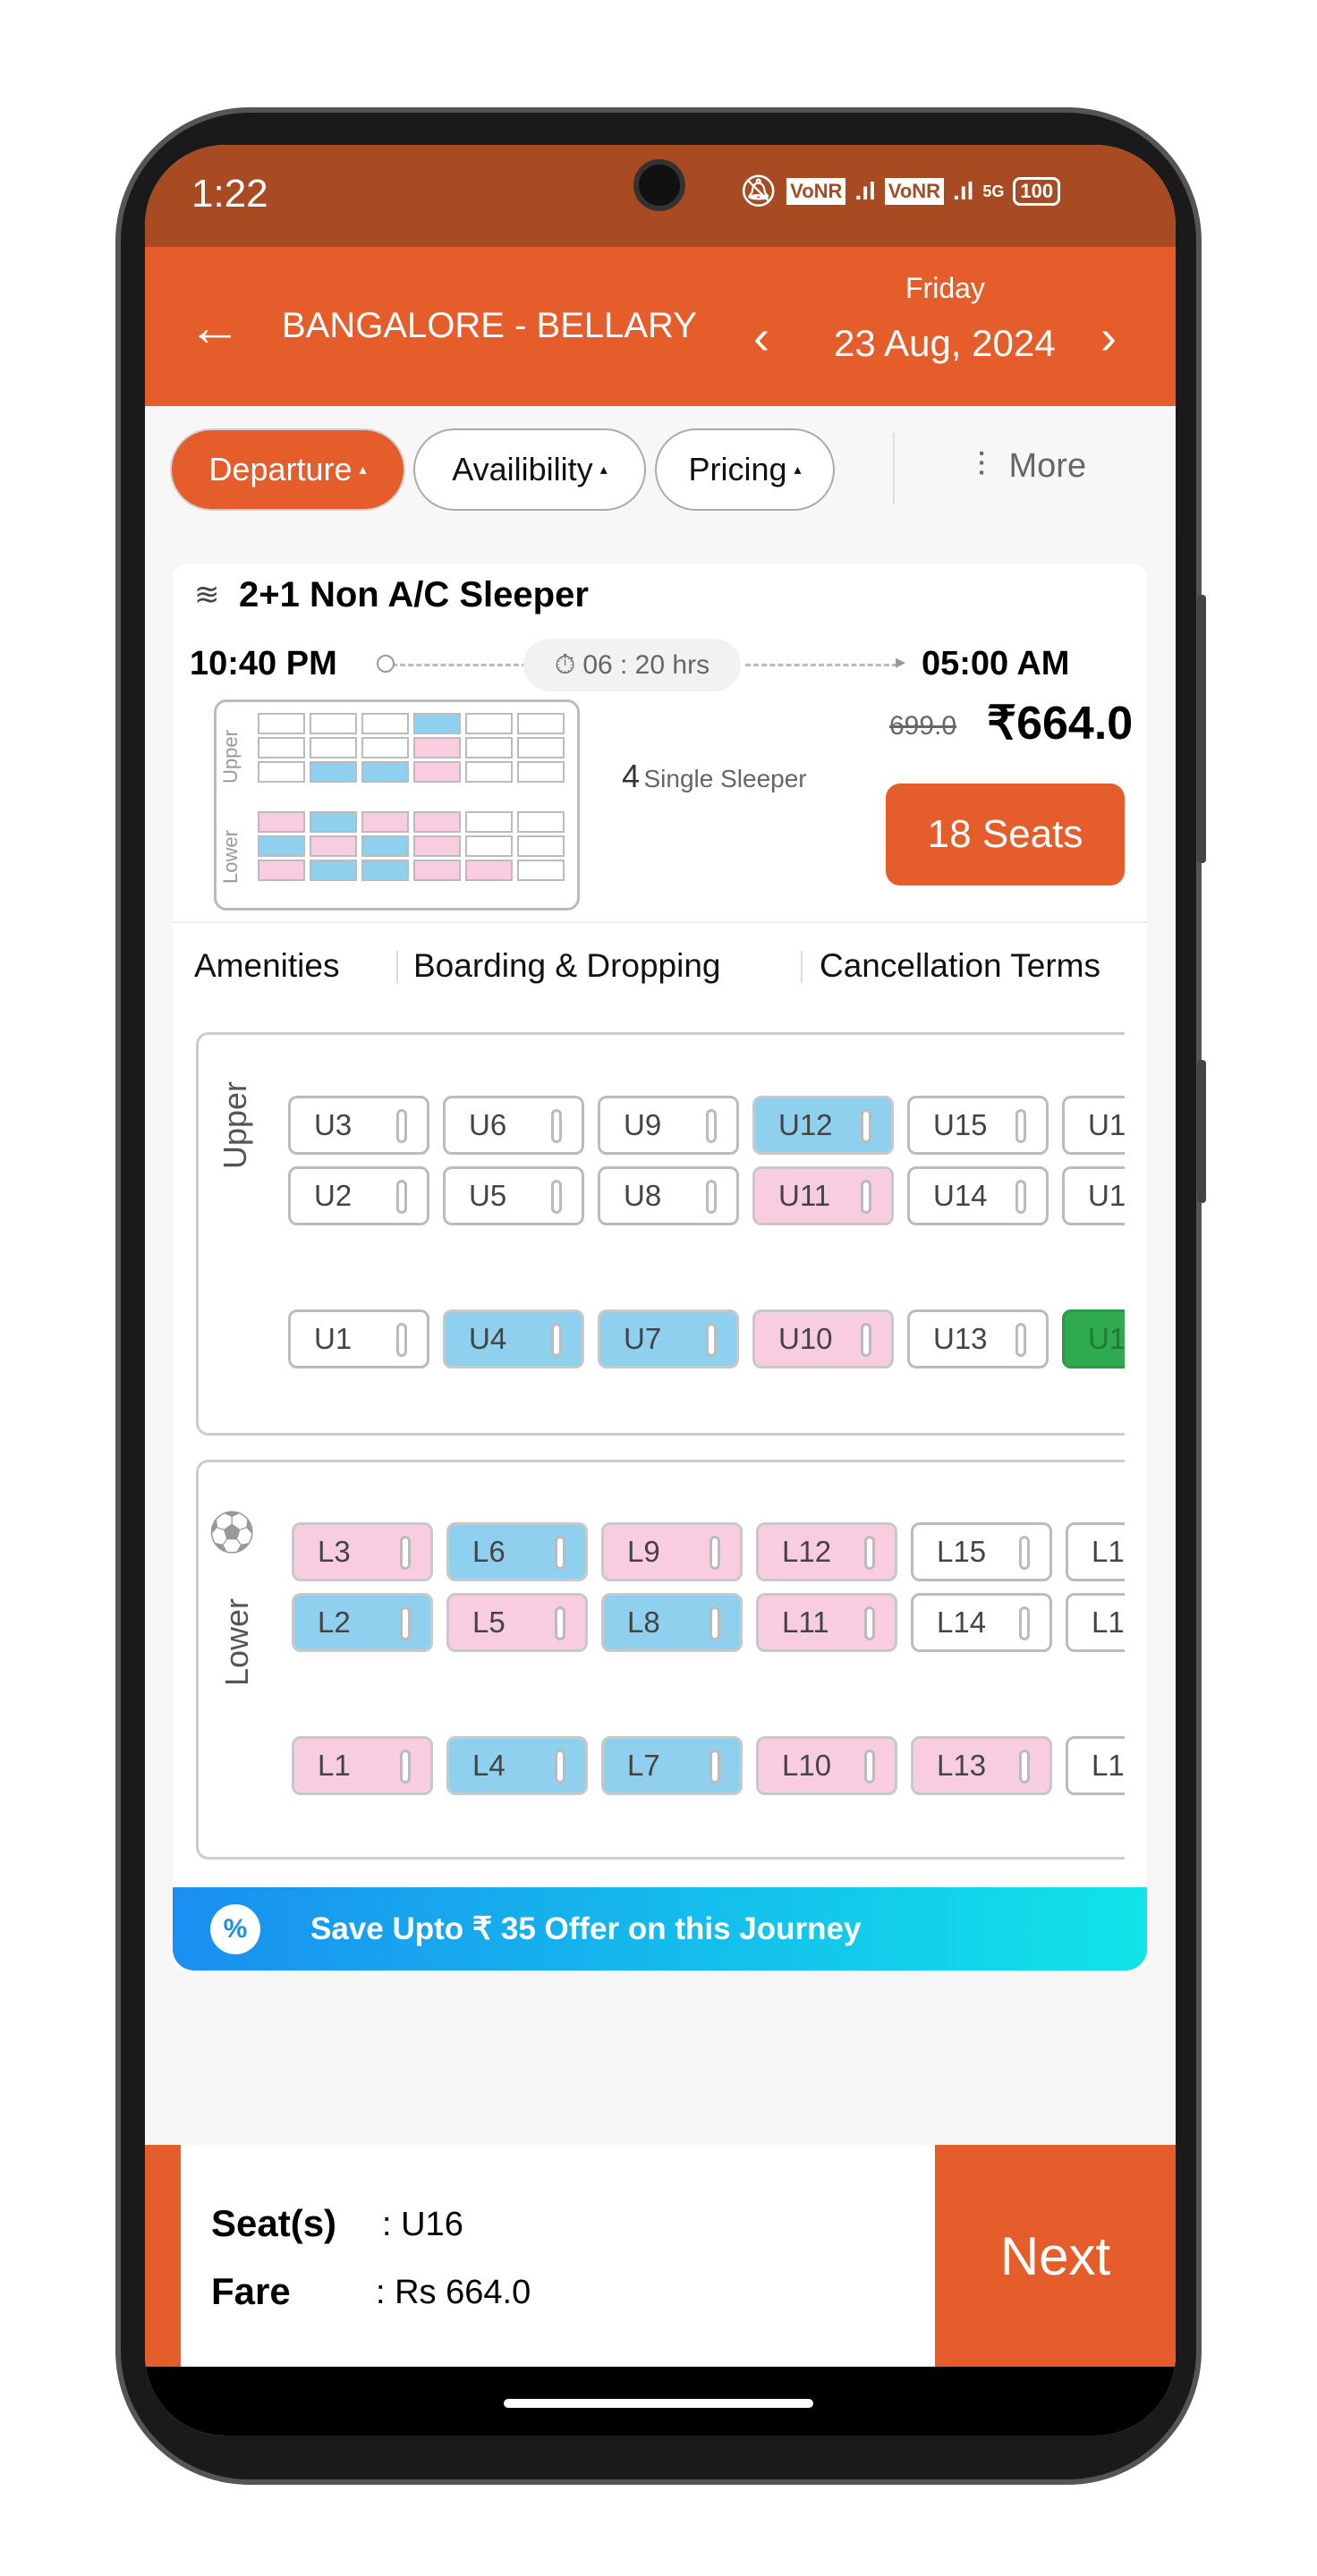  Describe the element at coordinates (397, 805) in the screenshot. I see `seat-minimap: Upper Lower` at that location.